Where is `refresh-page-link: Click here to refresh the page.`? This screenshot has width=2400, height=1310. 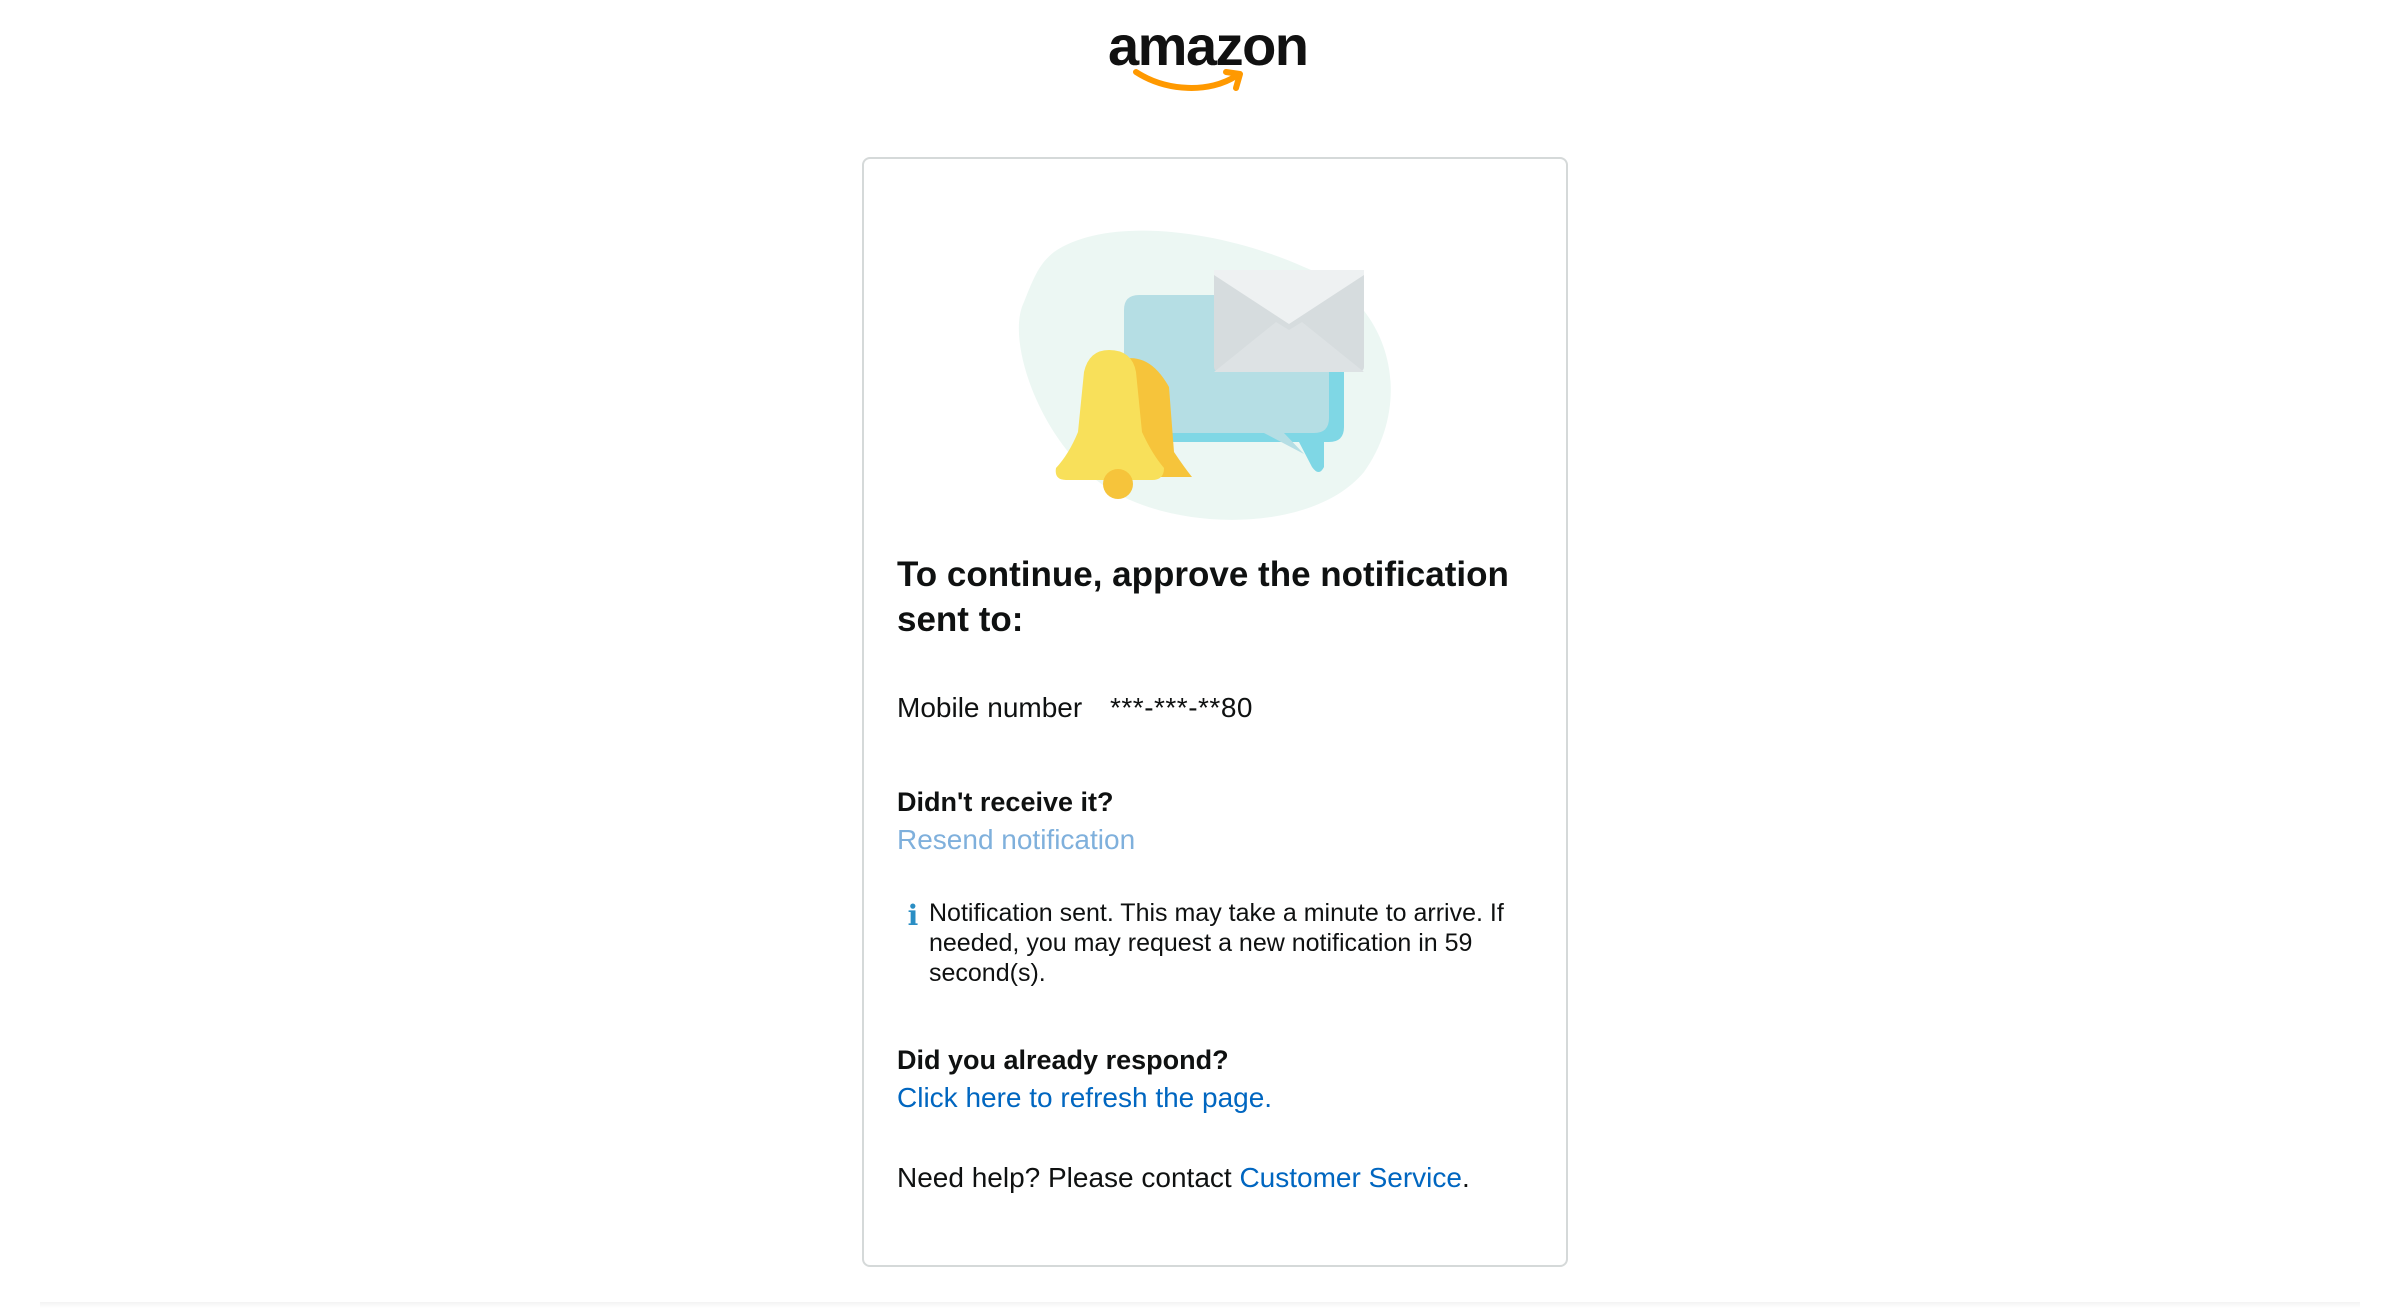 refresh-page-link: Click here to refresh the page. is located at coordinates (1084, 1098).